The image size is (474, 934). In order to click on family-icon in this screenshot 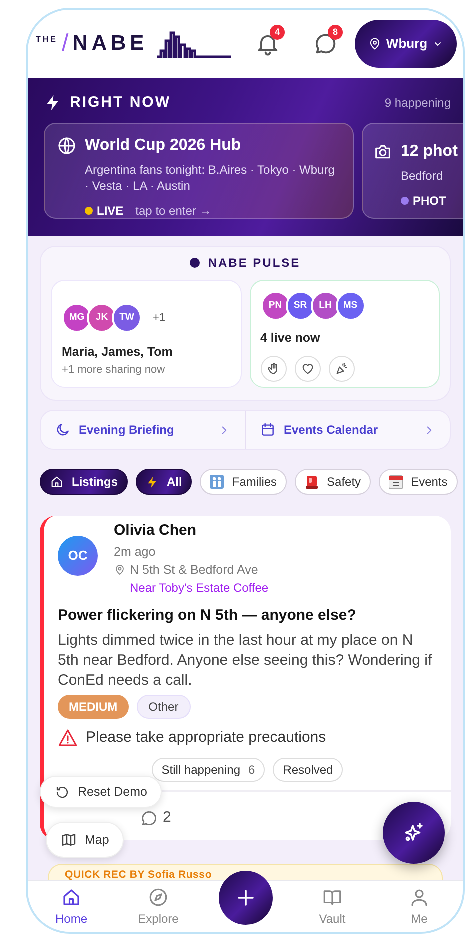, I will do `click(217, 482)`.